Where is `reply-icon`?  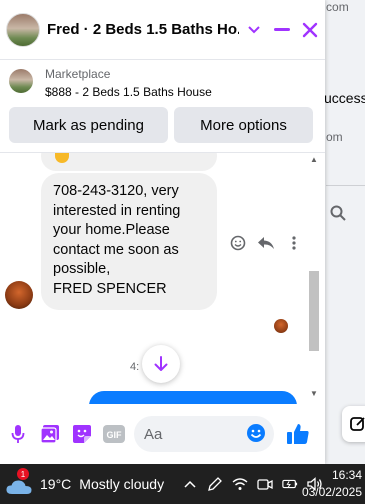 reply-icon is located at coordinates (266, 243).